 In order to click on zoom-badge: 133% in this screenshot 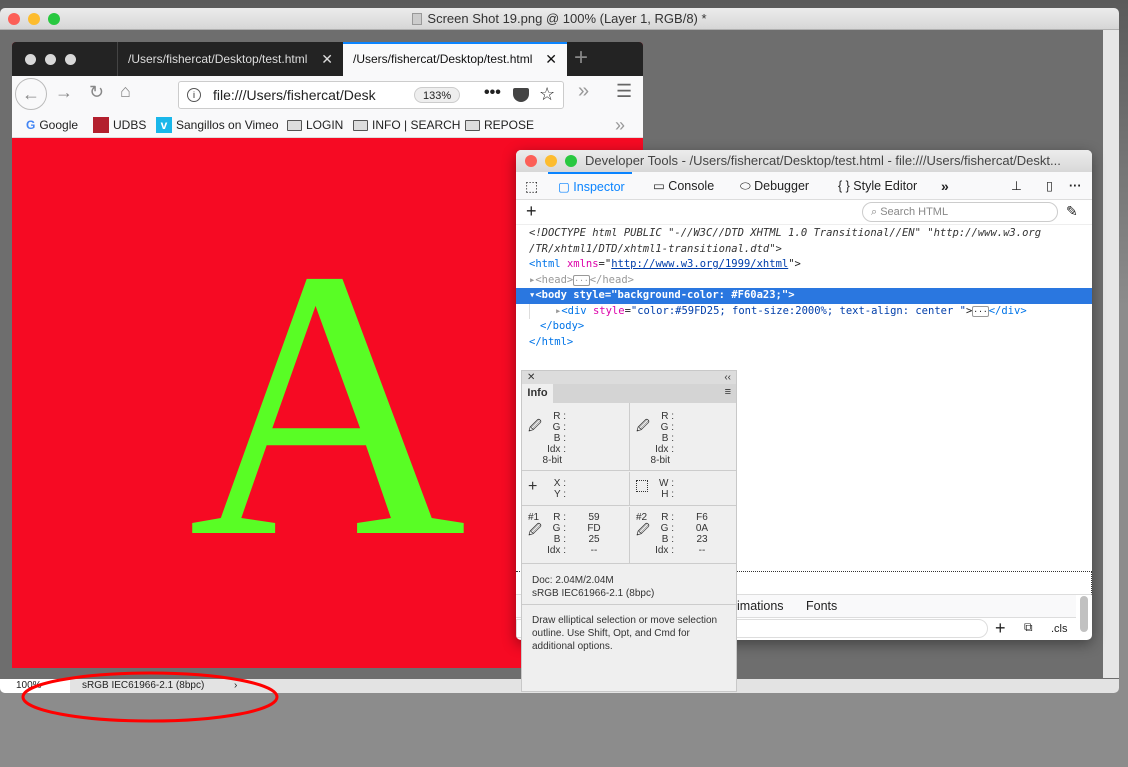, I will do `click(437, 95)`.